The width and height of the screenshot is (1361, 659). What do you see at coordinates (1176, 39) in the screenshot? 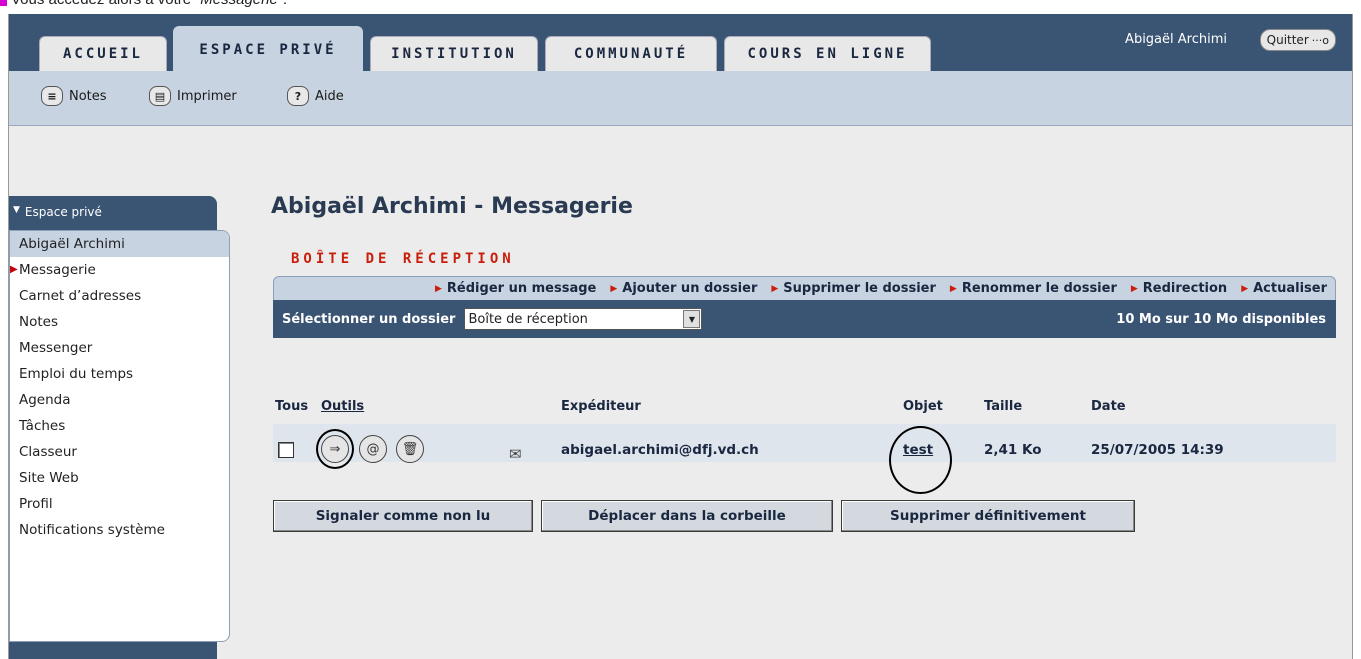
I see `header-user-name: Abigaël Archimi` at bounding box center [1176, 39].